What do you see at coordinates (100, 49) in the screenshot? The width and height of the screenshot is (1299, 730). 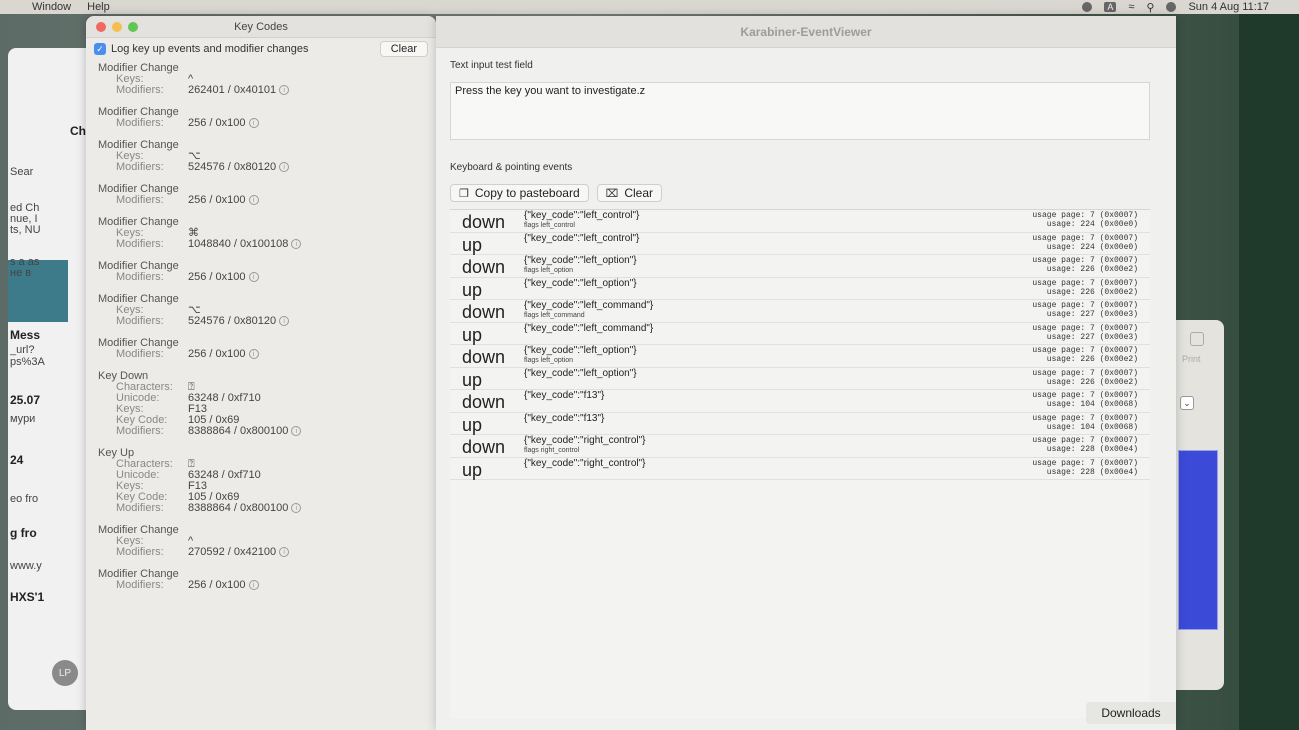 I see `log-keyup-checkbox: ✓` at bounding box center [100, 49].